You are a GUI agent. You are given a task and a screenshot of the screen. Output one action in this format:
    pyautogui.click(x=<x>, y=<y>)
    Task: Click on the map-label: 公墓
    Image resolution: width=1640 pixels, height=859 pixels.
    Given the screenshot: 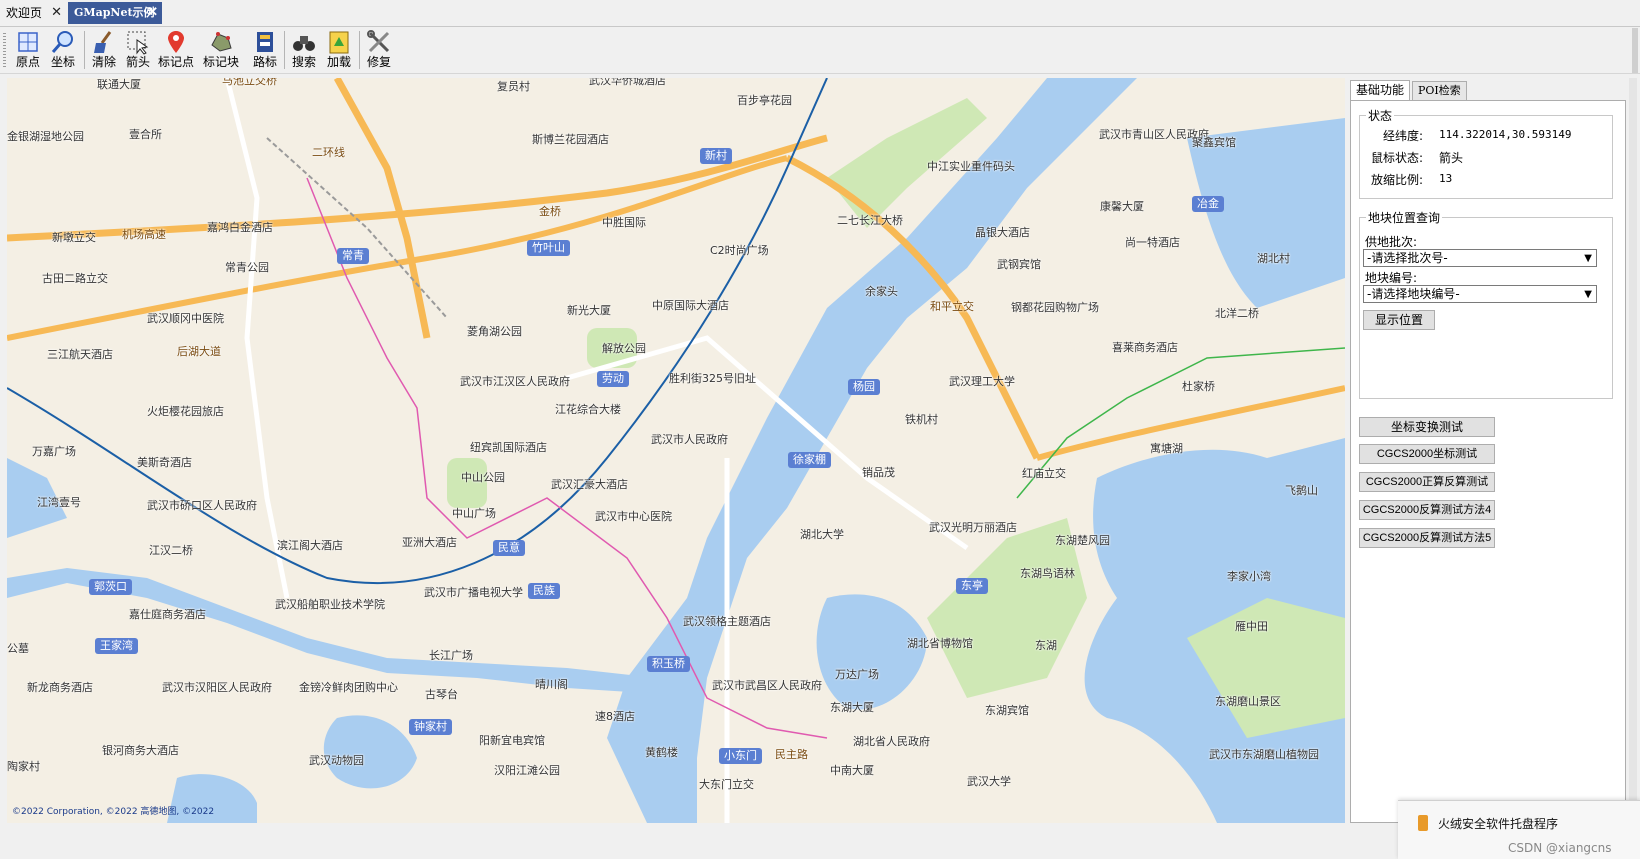 What is the action you would take?
    pyautogui.click(x=18, y=648)
    